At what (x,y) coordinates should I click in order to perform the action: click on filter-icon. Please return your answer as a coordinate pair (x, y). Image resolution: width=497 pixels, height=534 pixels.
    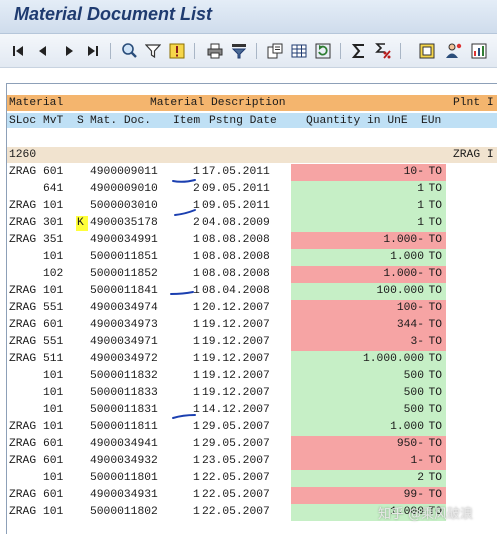
    Looking at the image, I should click on (153, 51).